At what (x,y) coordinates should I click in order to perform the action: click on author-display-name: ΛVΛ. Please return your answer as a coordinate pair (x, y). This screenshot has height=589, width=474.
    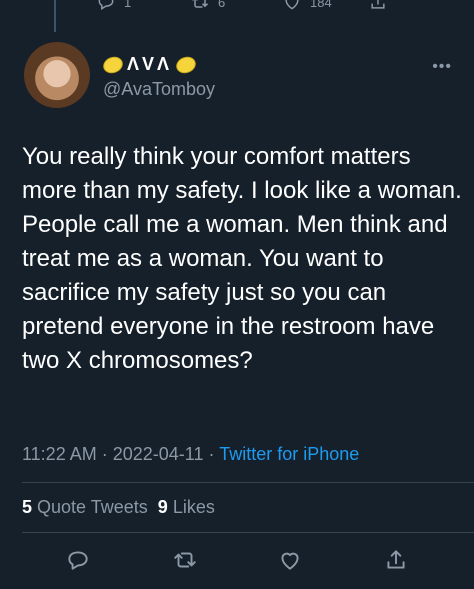
    Looking at the image, I should click on (149, 64).